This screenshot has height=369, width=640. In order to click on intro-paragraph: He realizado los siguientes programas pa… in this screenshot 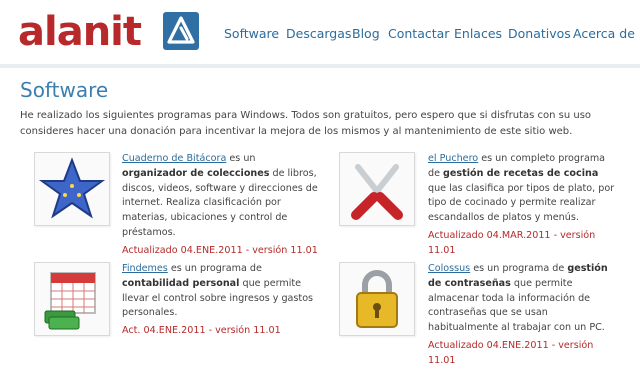, I will do `click(306, 123)`.